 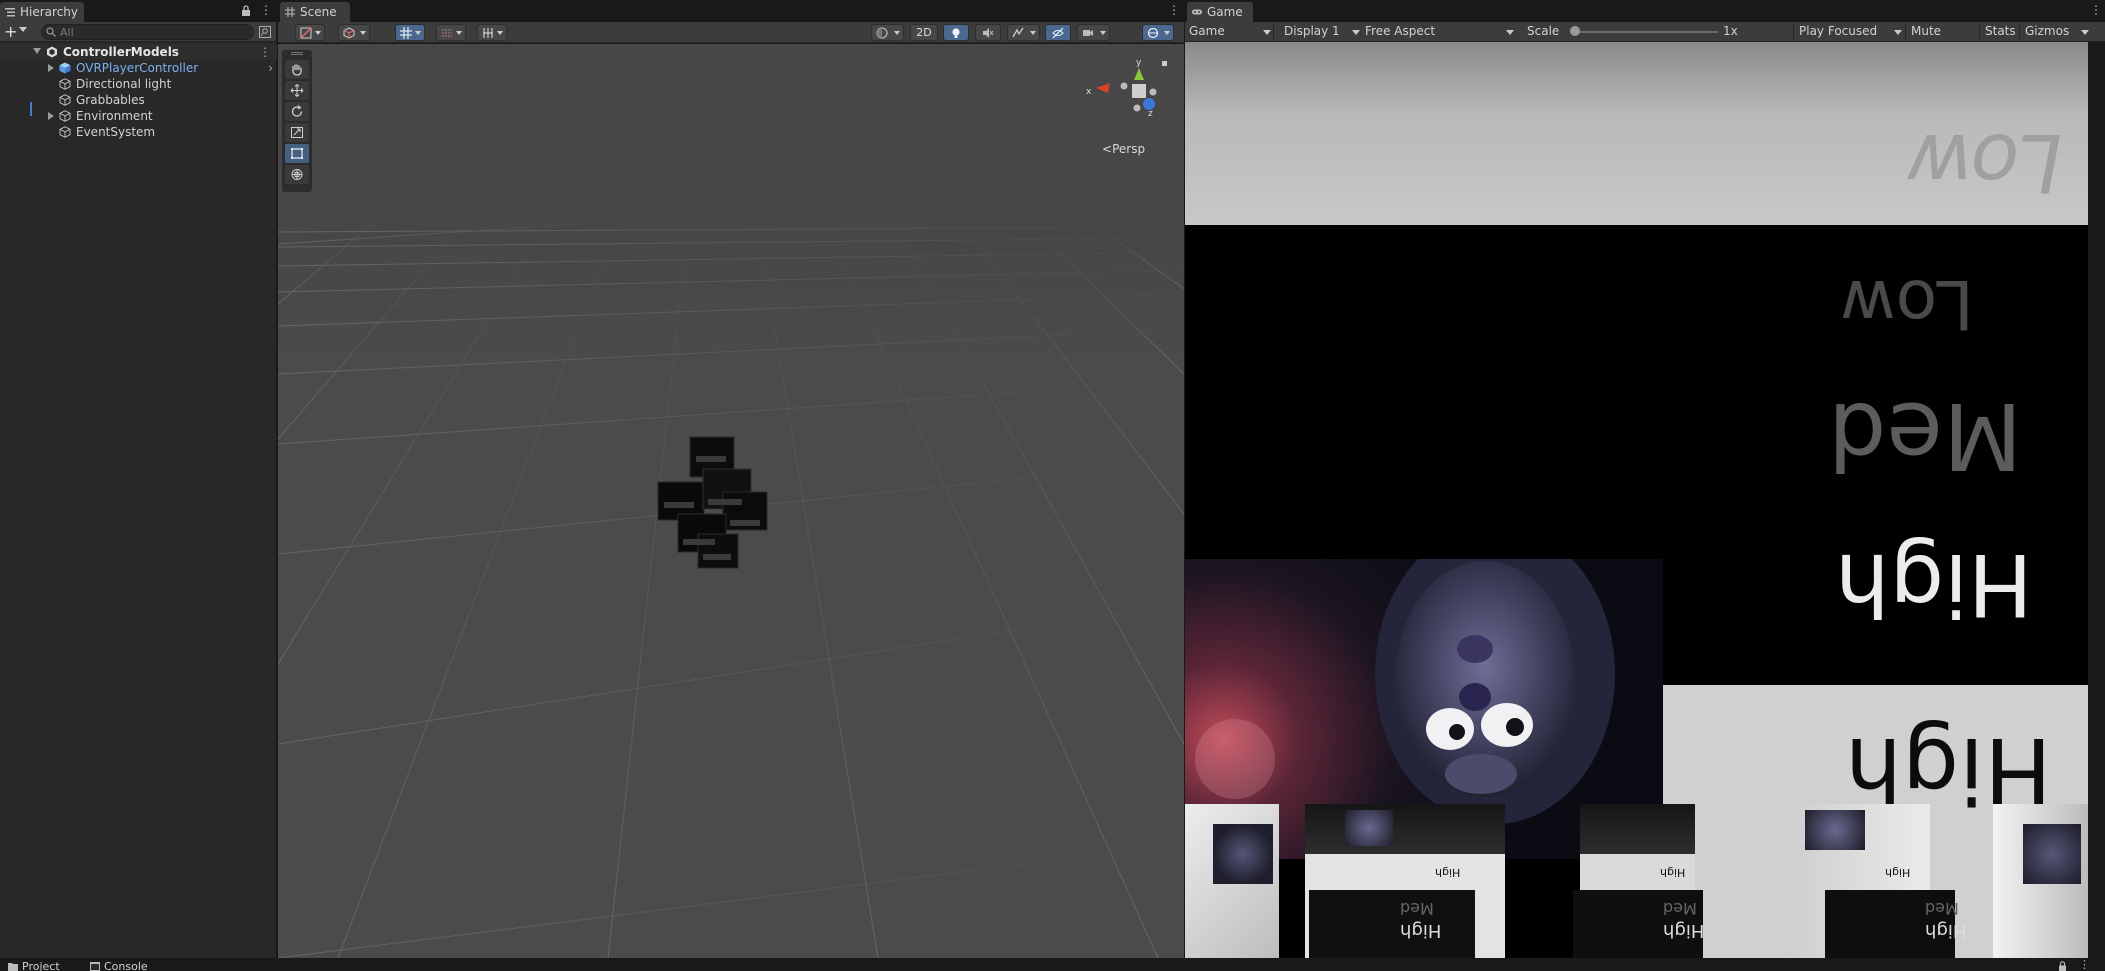 What do you see at coordinates (270, 68) in the screenshot?
I see `open-prefab-chevron-icon: ›` at bounding box center [270, 68].